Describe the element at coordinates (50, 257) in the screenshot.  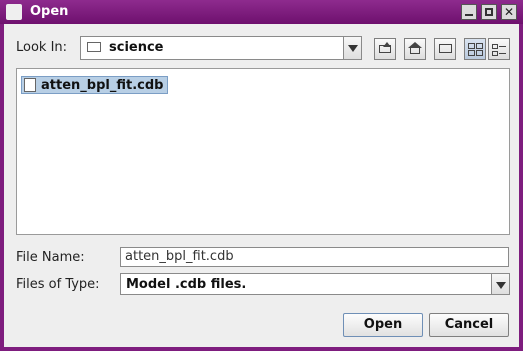
I see `file-name-label: File Name:` at that location.